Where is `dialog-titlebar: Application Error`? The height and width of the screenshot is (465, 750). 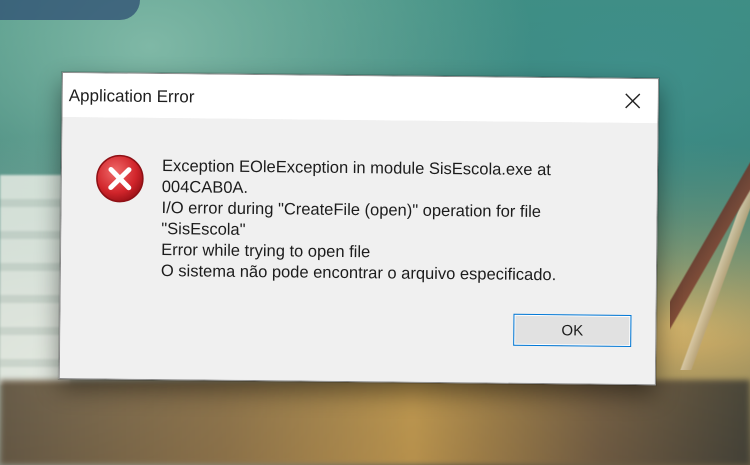
dialog-titlebar: Application Error is located at coordinates (360, 98).